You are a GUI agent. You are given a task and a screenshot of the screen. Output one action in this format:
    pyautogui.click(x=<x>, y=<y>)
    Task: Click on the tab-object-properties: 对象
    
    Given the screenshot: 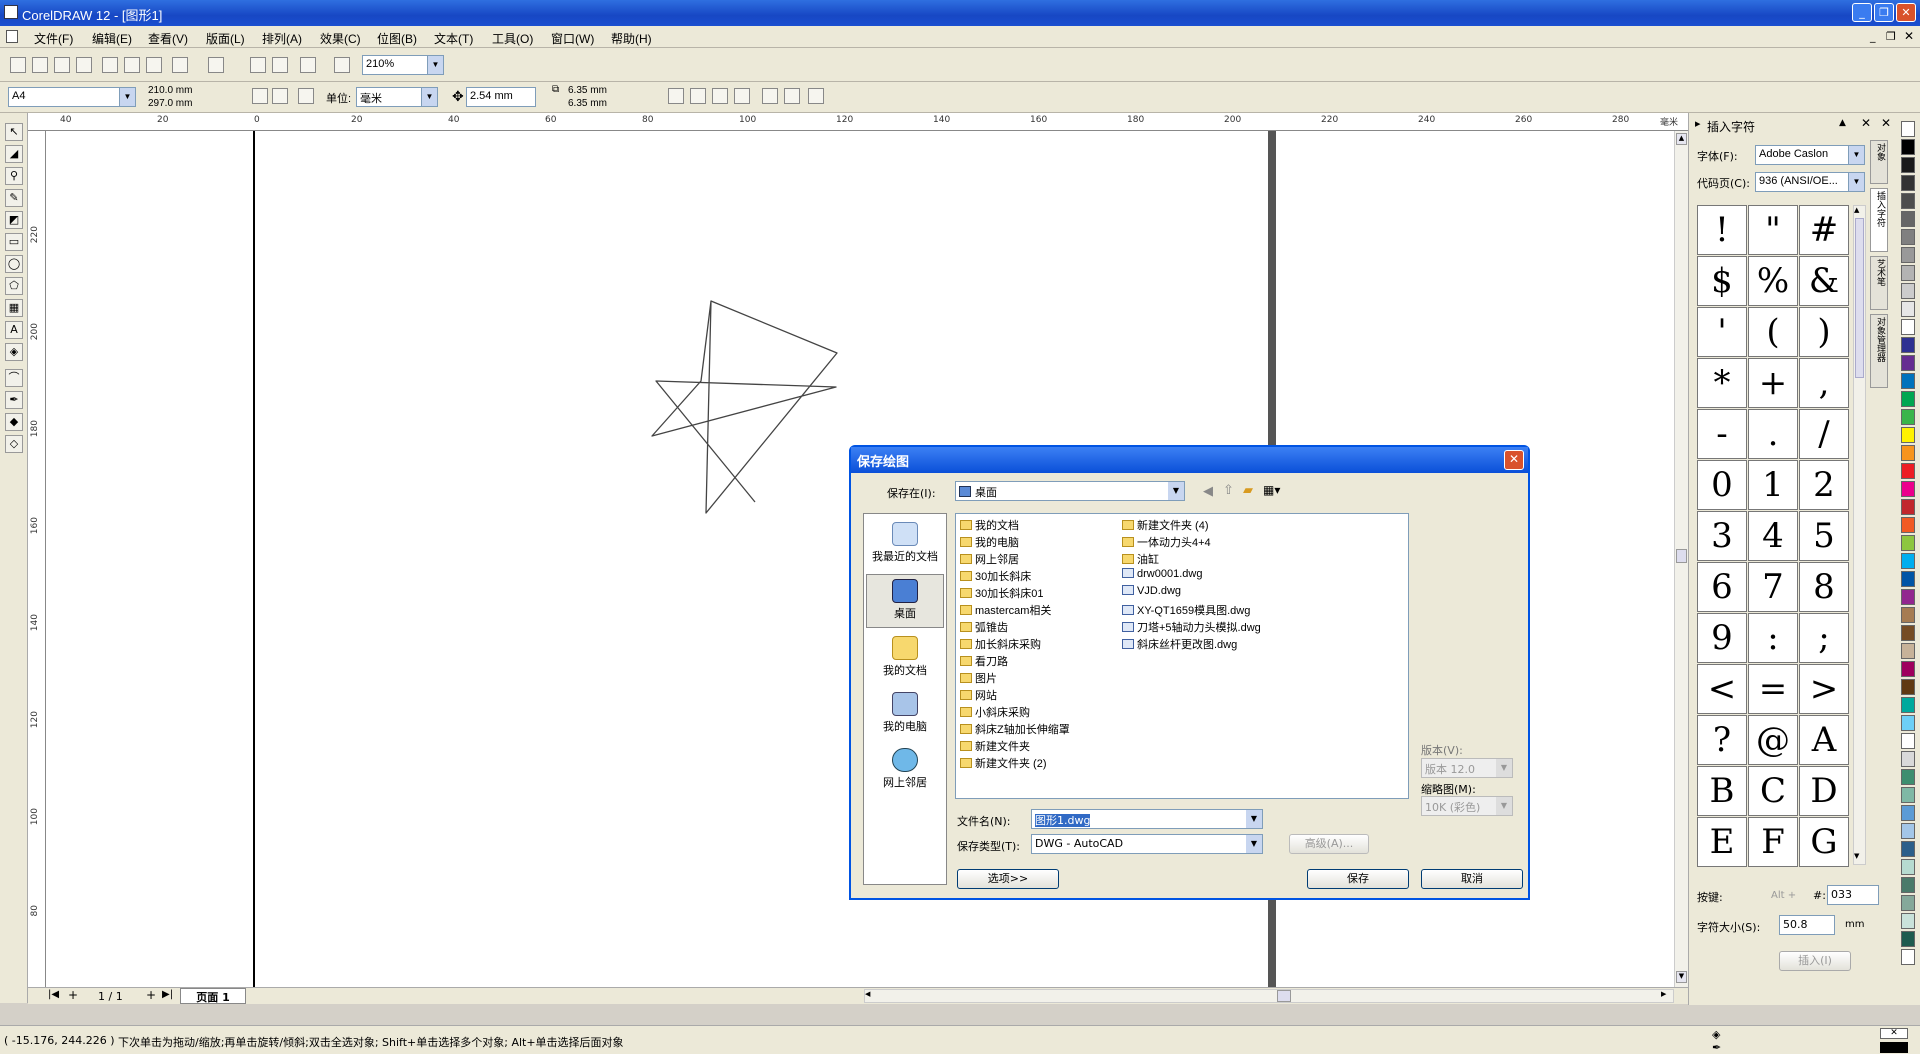 What is the action you would take?
    pyautogui.click(x=1879, y=162)
    